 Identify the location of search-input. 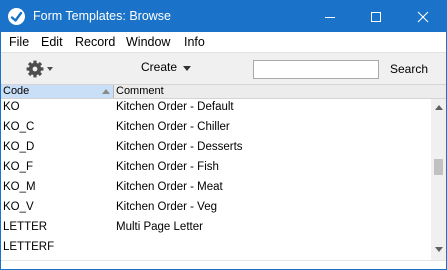
(316, 69).